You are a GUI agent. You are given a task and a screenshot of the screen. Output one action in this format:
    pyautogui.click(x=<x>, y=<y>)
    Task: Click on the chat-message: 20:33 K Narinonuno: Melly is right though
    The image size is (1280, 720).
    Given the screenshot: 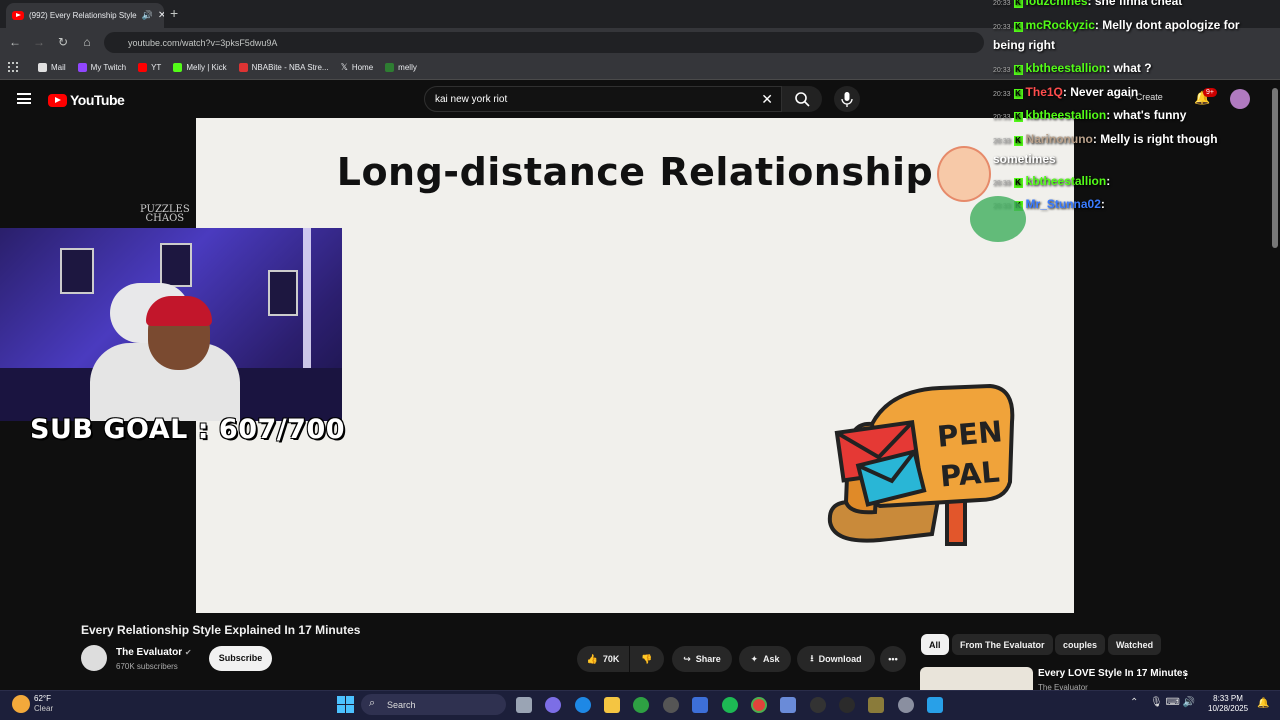 What is the action you would take?
    pyautogui.click(x=1105, y=139)
    